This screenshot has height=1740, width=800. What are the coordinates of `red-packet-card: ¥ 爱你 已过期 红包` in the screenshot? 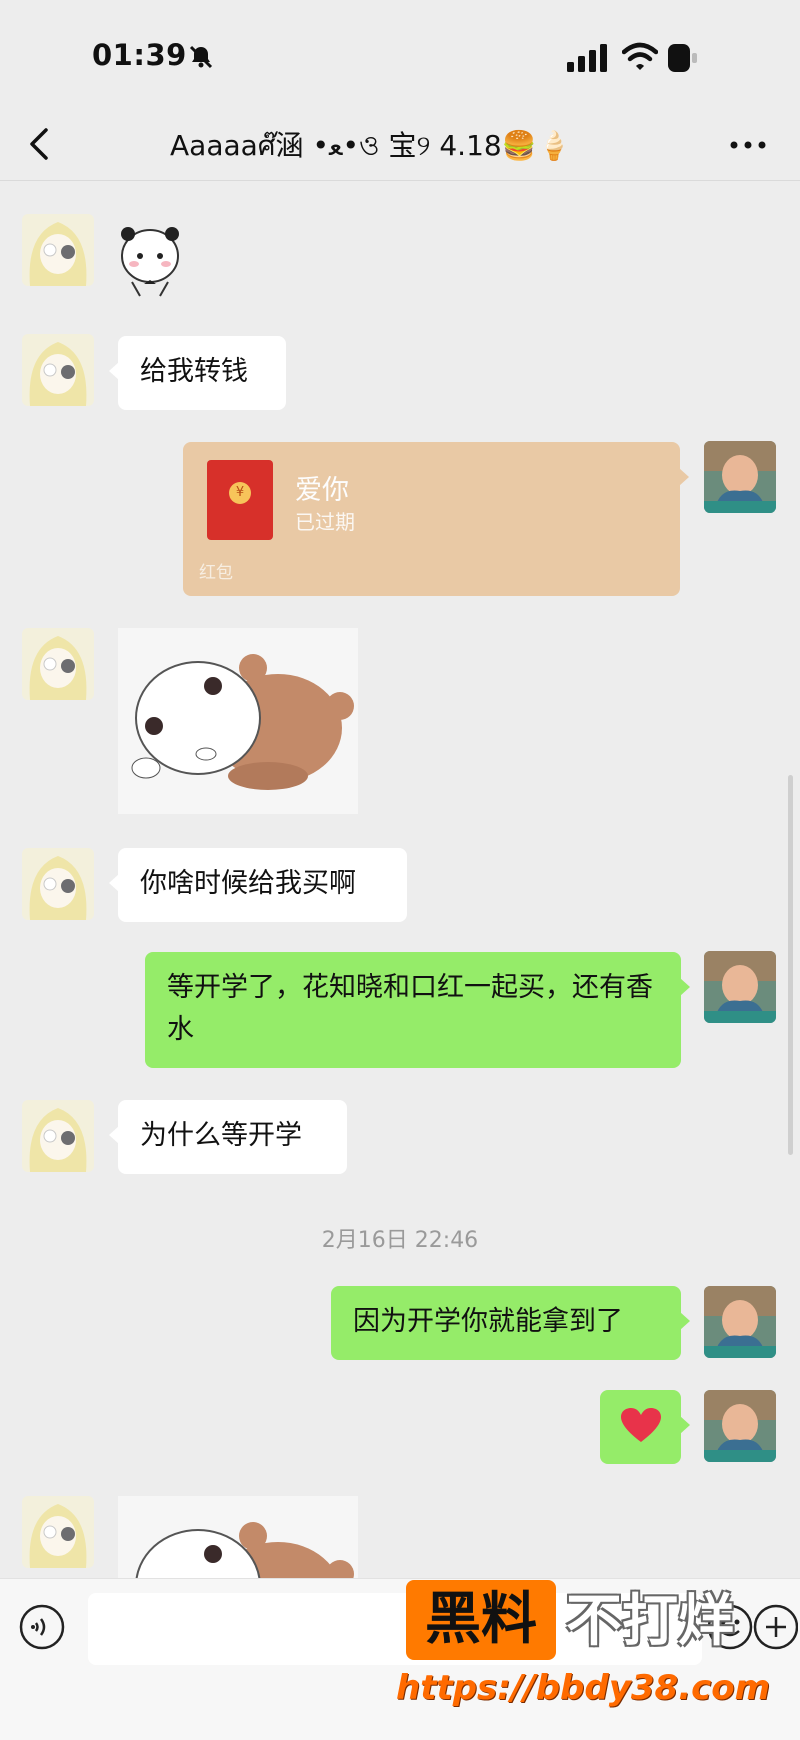 It's located at (436, 519).